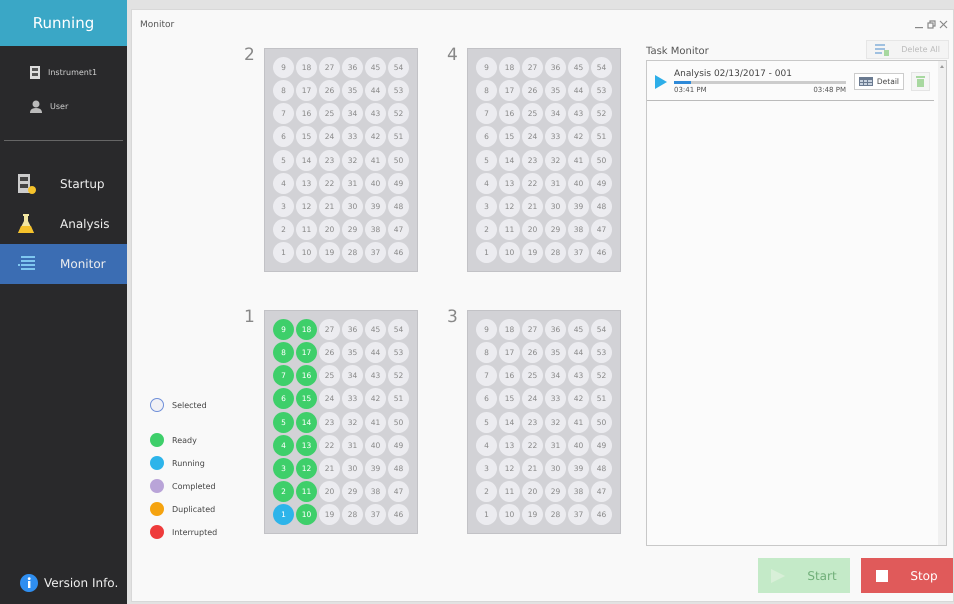 The height and width of the screenshot is (604, 954). What do you see at coordinates (26, 224) in the screenshot?
I see `flask-icon` at bounding box center [26, 224].